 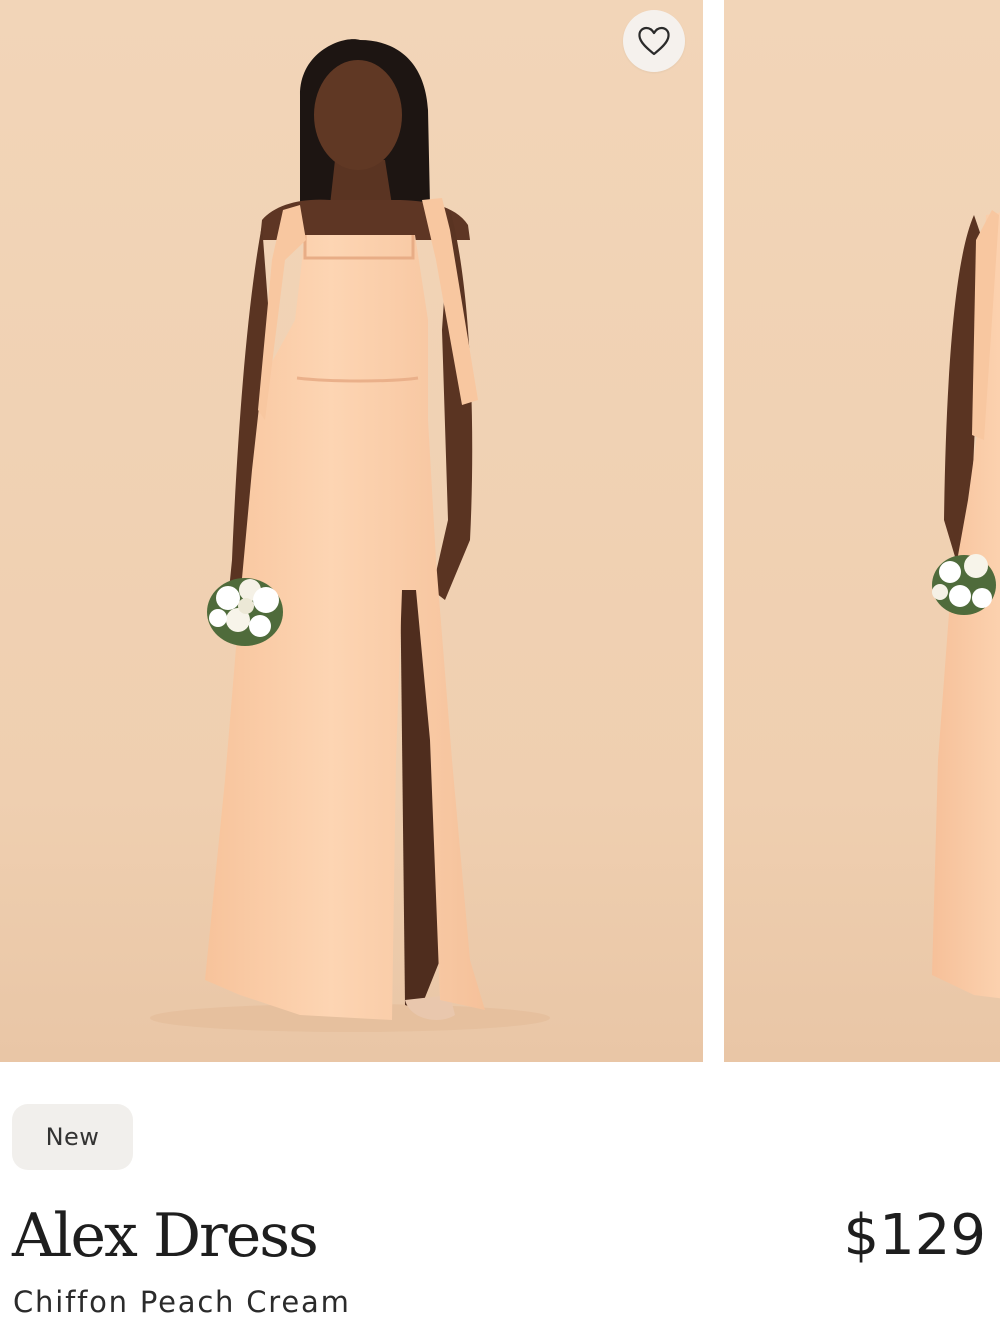 I want to click on favorite-button, so click(x=654, y=41).